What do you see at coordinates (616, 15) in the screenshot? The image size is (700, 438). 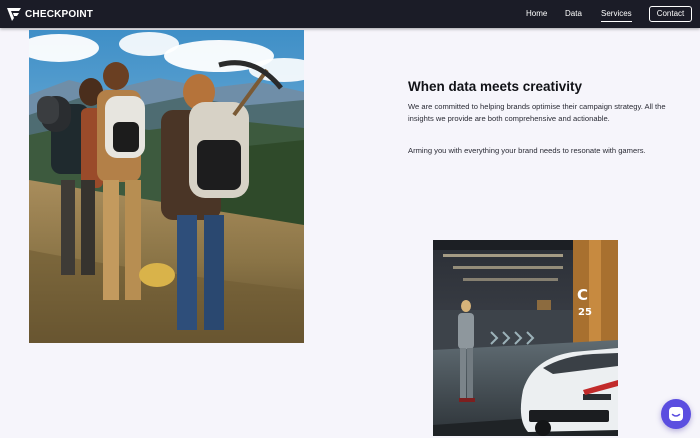 I see `nav-link-services: Services` at bounding box center [616, 15].